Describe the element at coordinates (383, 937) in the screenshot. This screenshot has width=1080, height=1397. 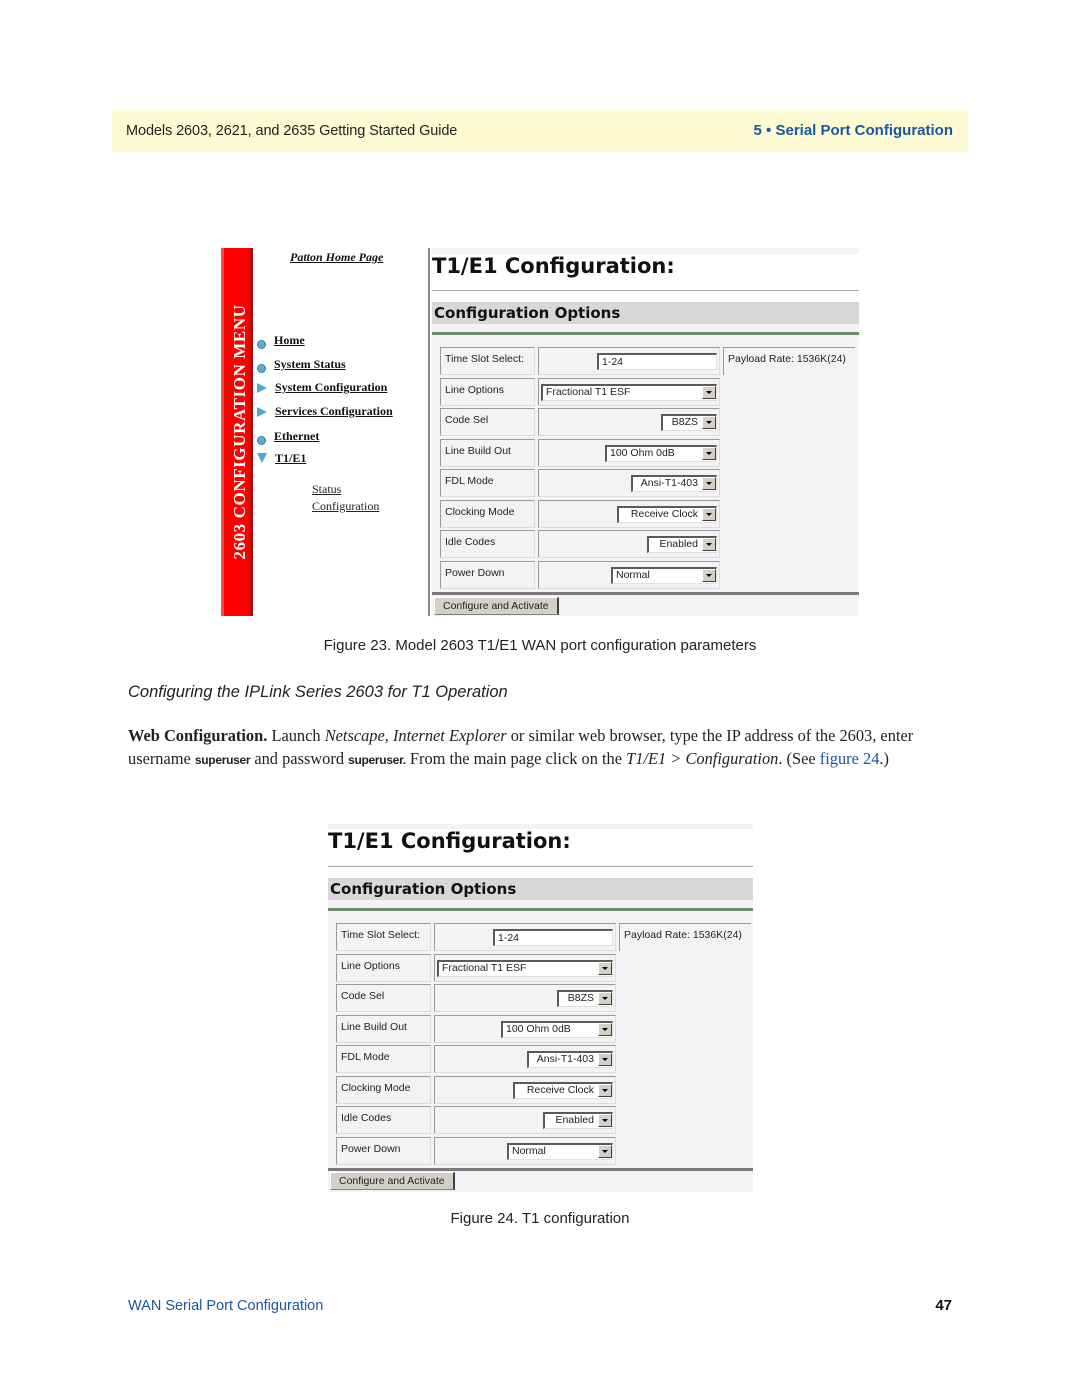
I see `row-label-cell: Time Slot Select:` at that location.